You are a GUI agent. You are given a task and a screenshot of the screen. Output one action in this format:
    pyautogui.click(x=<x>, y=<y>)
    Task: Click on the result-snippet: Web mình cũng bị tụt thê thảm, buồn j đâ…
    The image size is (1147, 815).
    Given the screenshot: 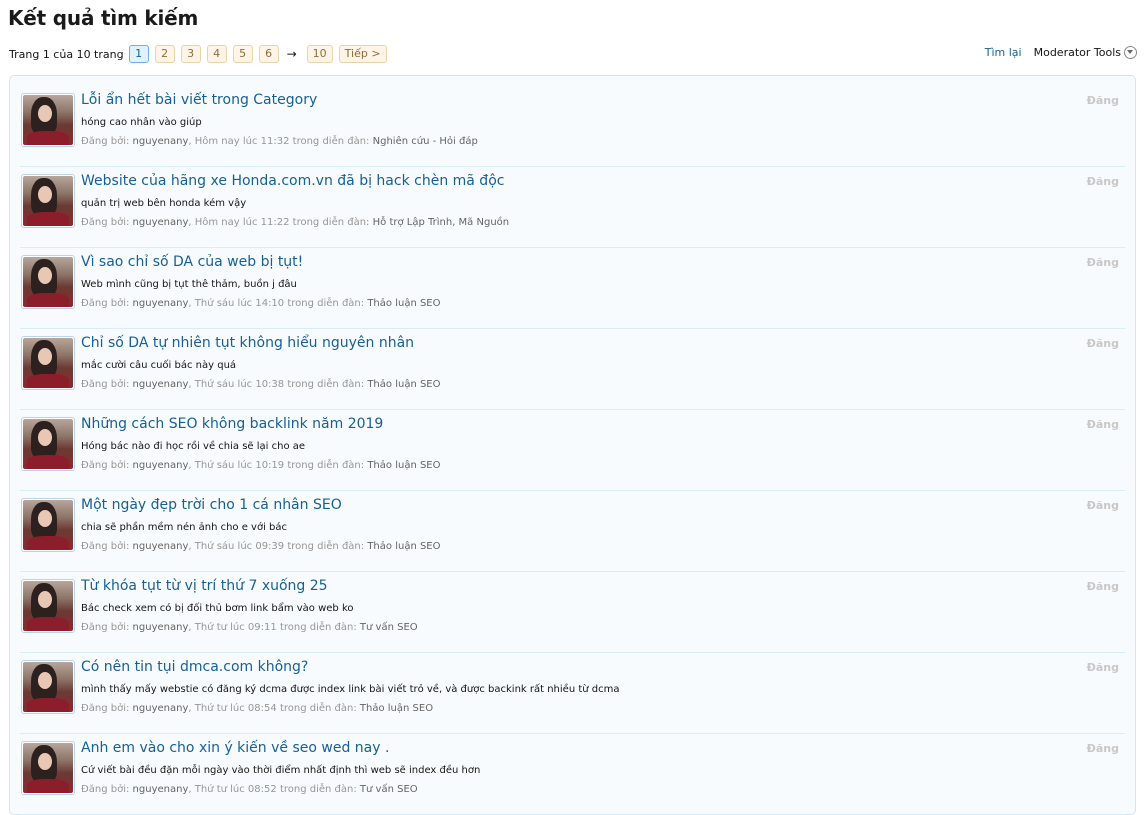 What is the action you would take?
    pyautogui.click(x=189, y=284)
    